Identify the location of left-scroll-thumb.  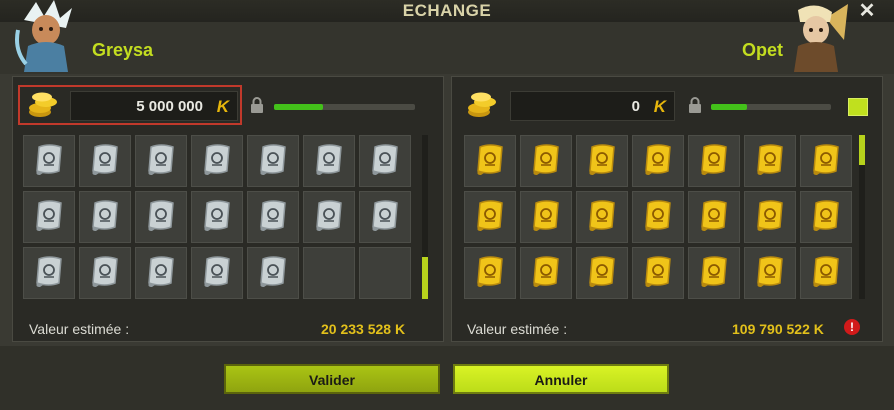
(425, 278).